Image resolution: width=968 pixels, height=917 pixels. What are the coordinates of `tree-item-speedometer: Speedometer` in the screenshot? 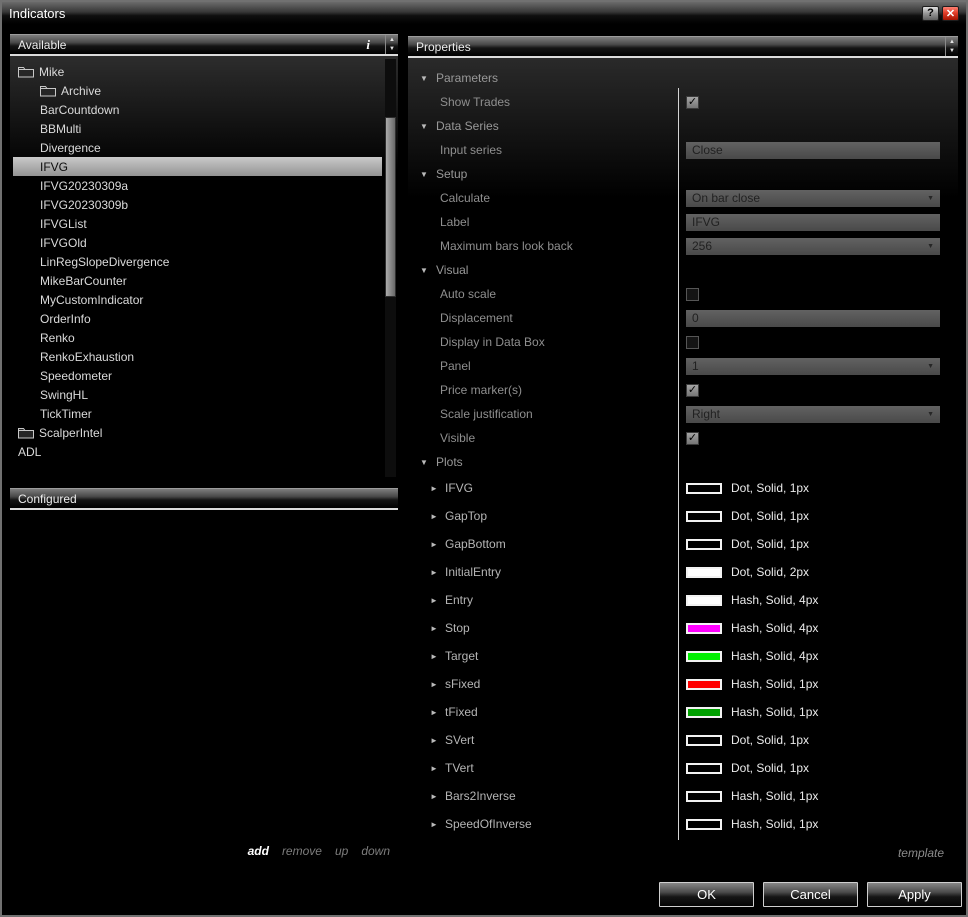 It's located at (197, 375).